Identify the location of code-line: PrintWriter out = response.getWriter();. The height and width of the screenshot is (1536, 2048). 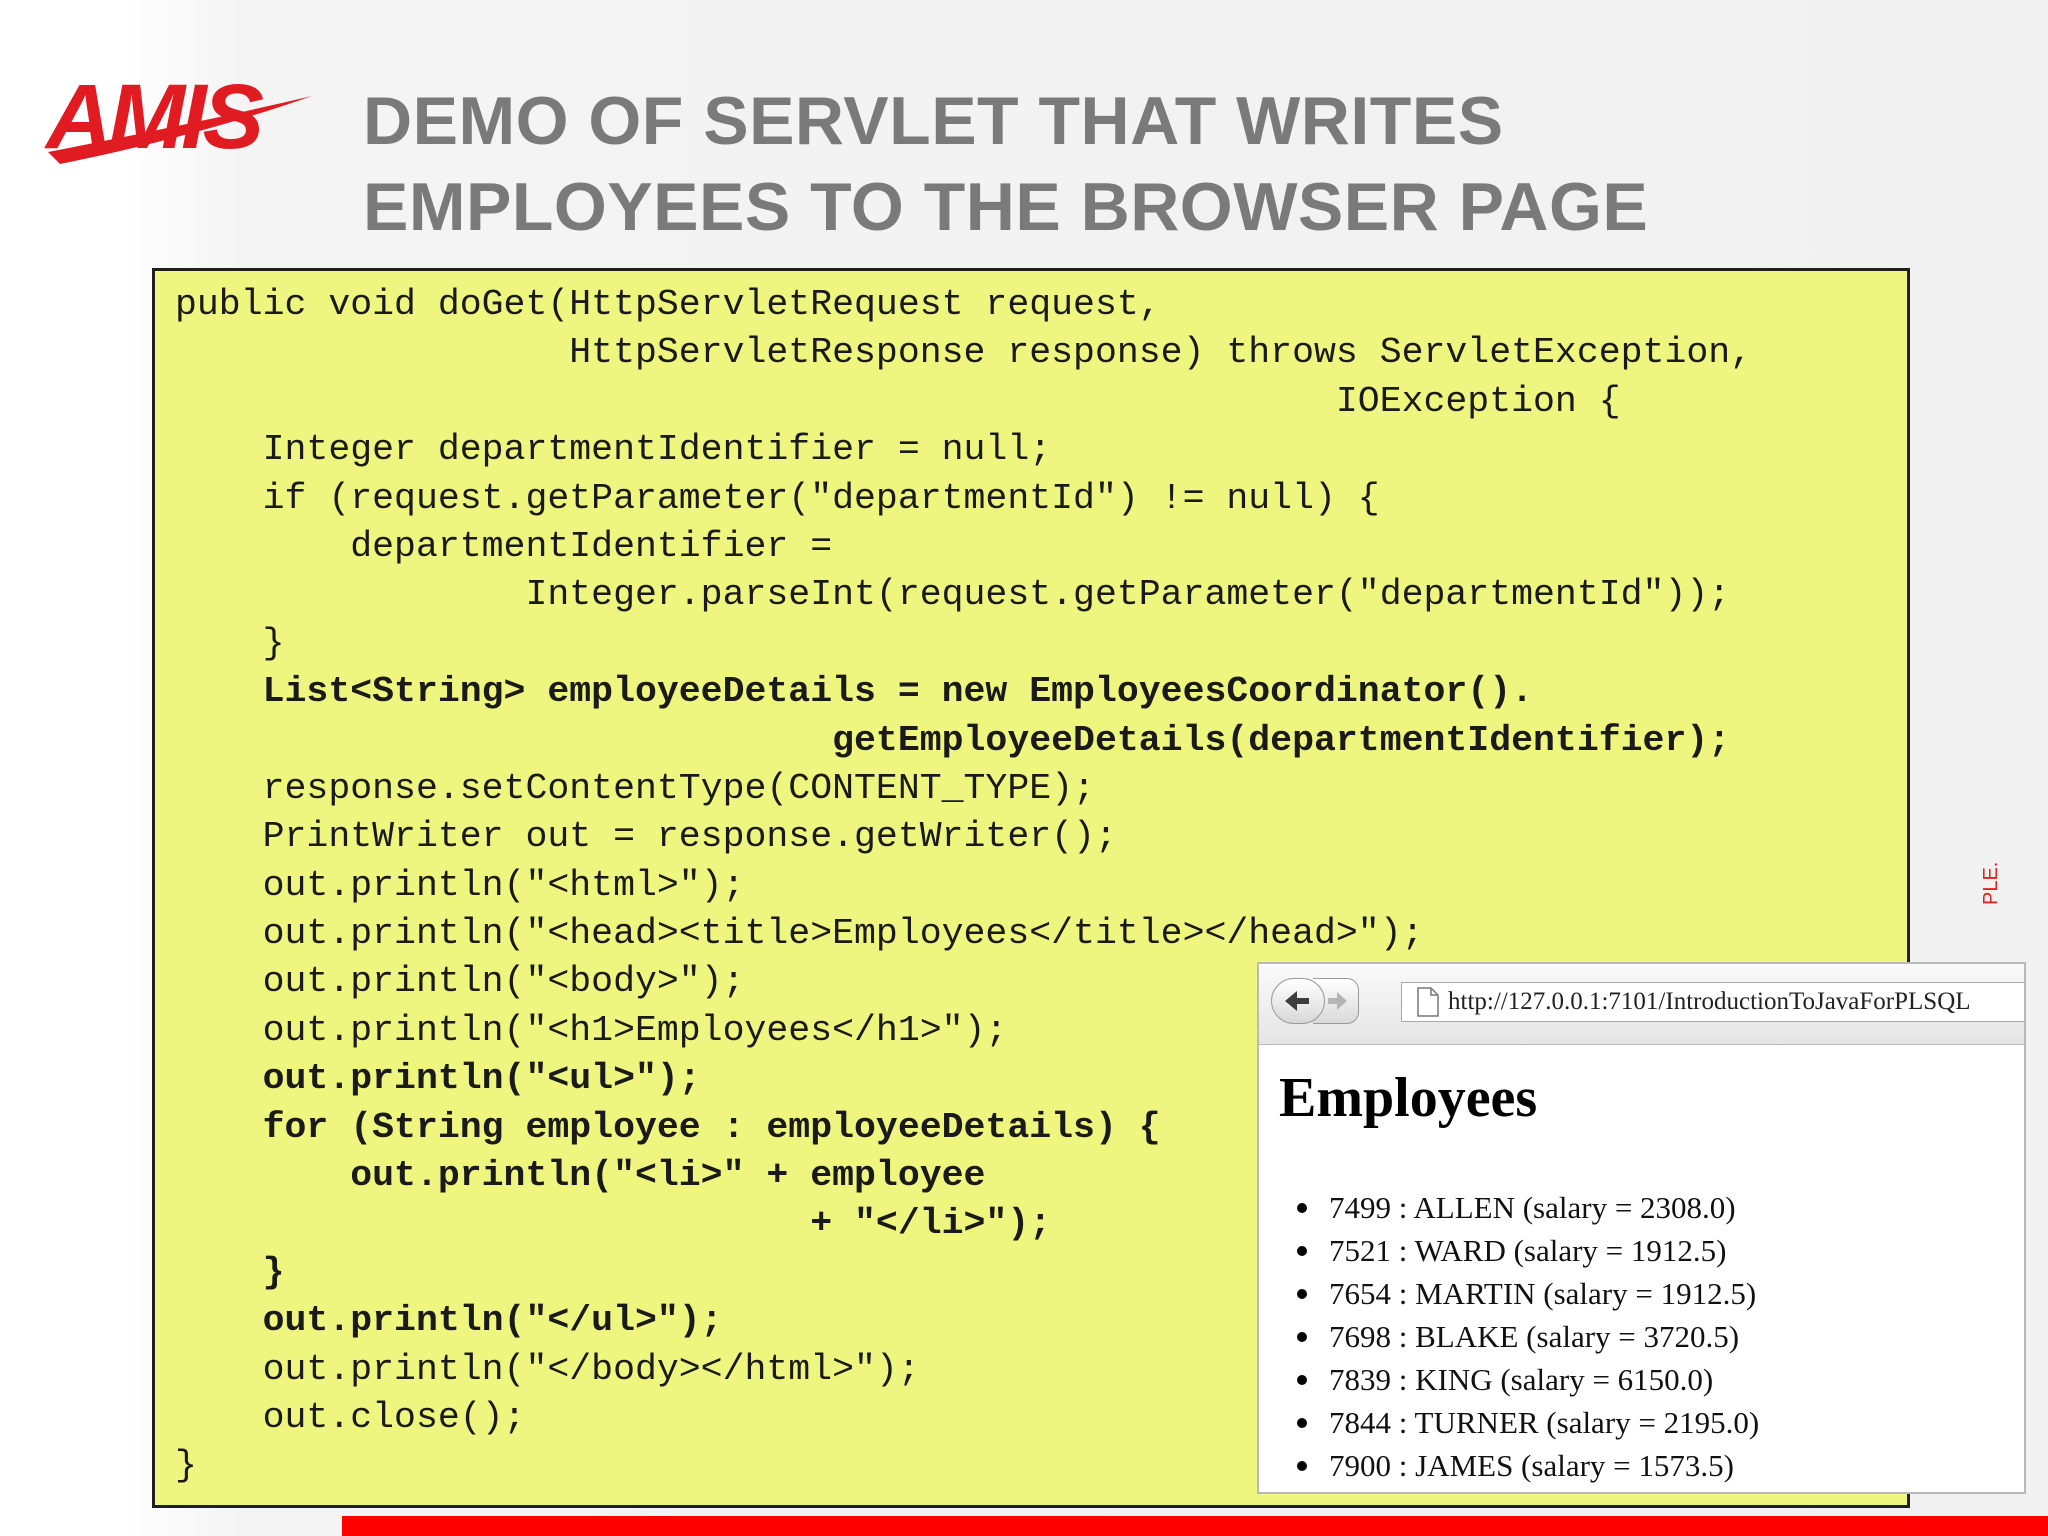
(646, 837).